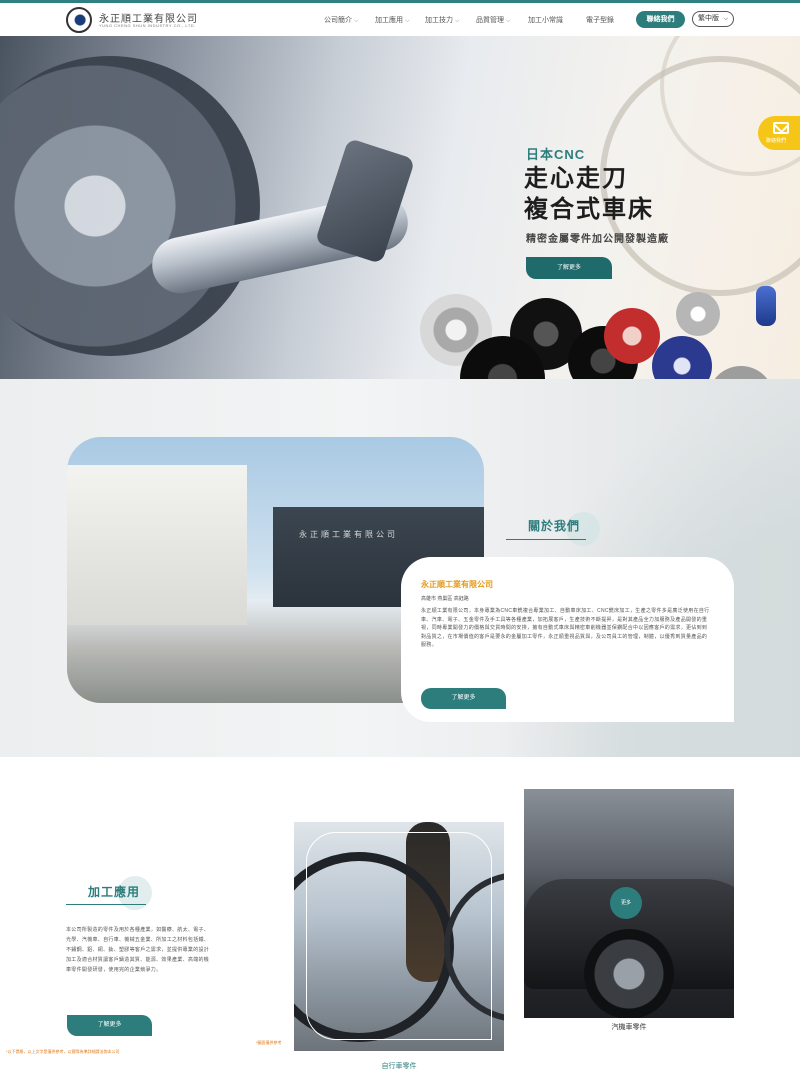  I want to click on nav-item-quality: 品質管理 ⌵, so click(493, 20).